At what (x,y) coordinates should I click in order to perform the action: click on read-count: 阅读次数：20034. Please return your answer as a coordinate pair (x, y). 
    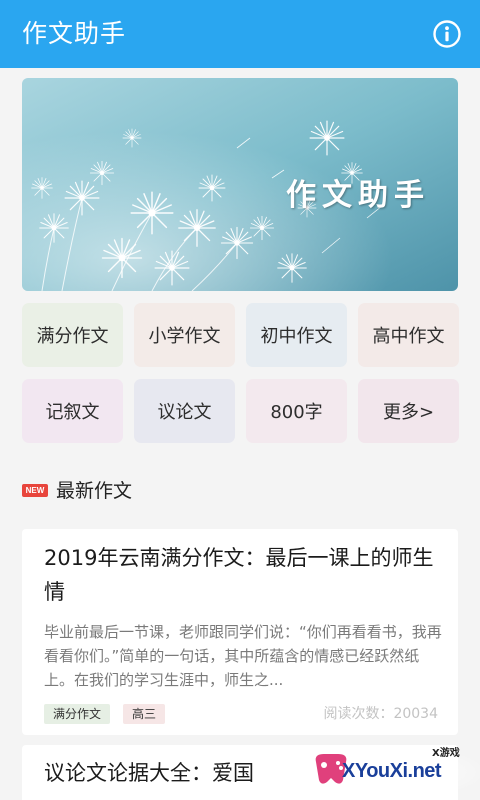
    Looking at the image, I should click on (380, 714).